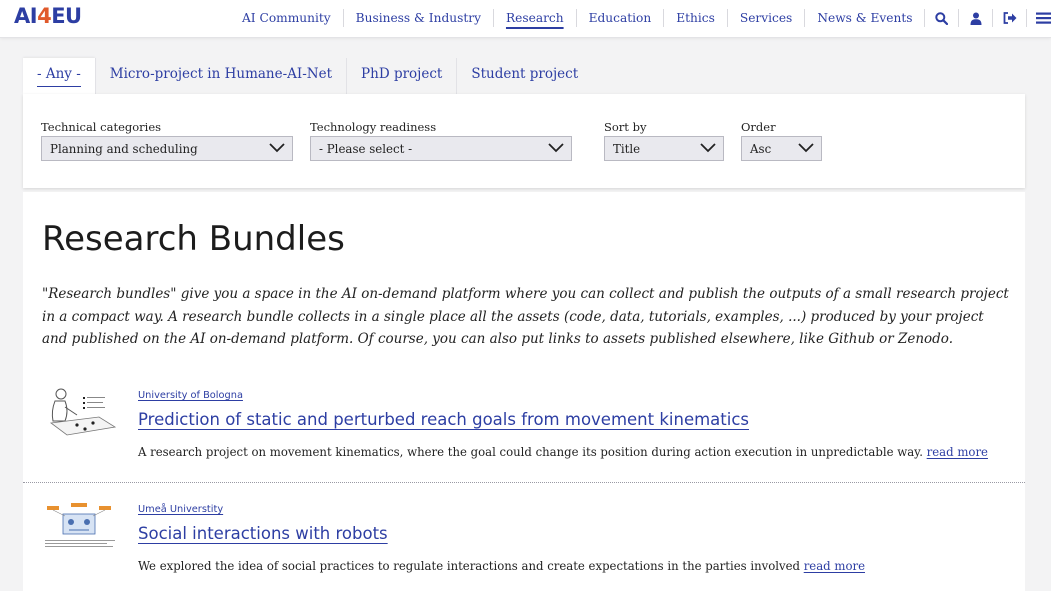 Image resolution: width=1051 pixels, height=591 pixels. Describe the element at coordinates (101, 127) in the screenshot. I see `technical-categories-label: Technical categories` at that location.